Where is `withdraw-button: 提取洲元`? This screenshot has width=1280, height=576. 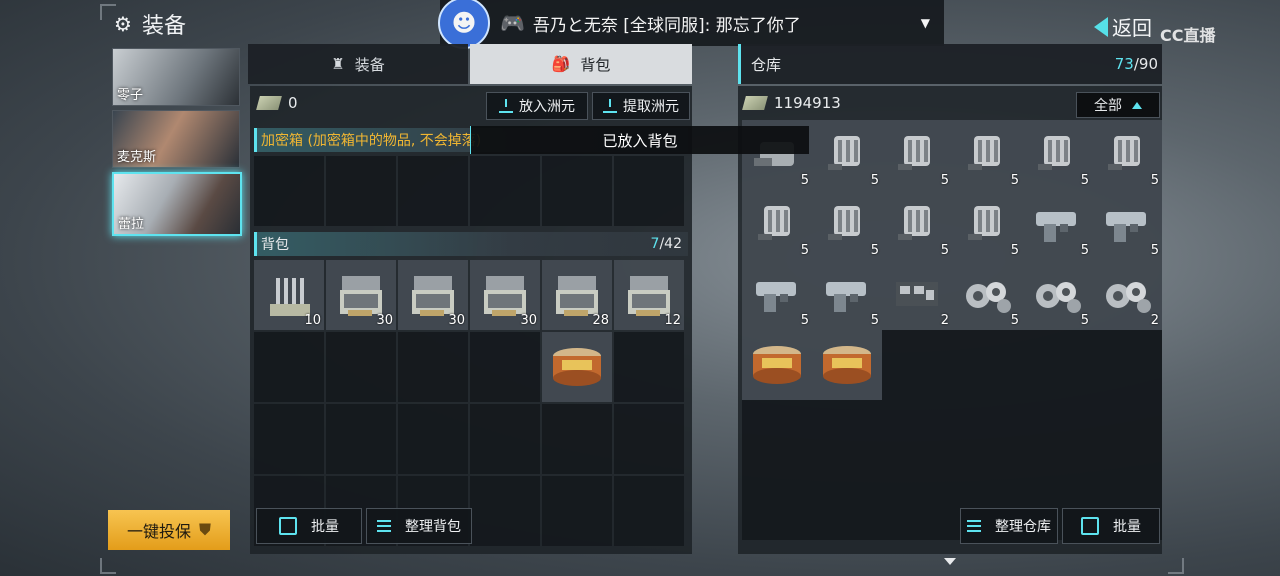
withdraw-button: 提取洲元 is located at coordinates (641, 106).